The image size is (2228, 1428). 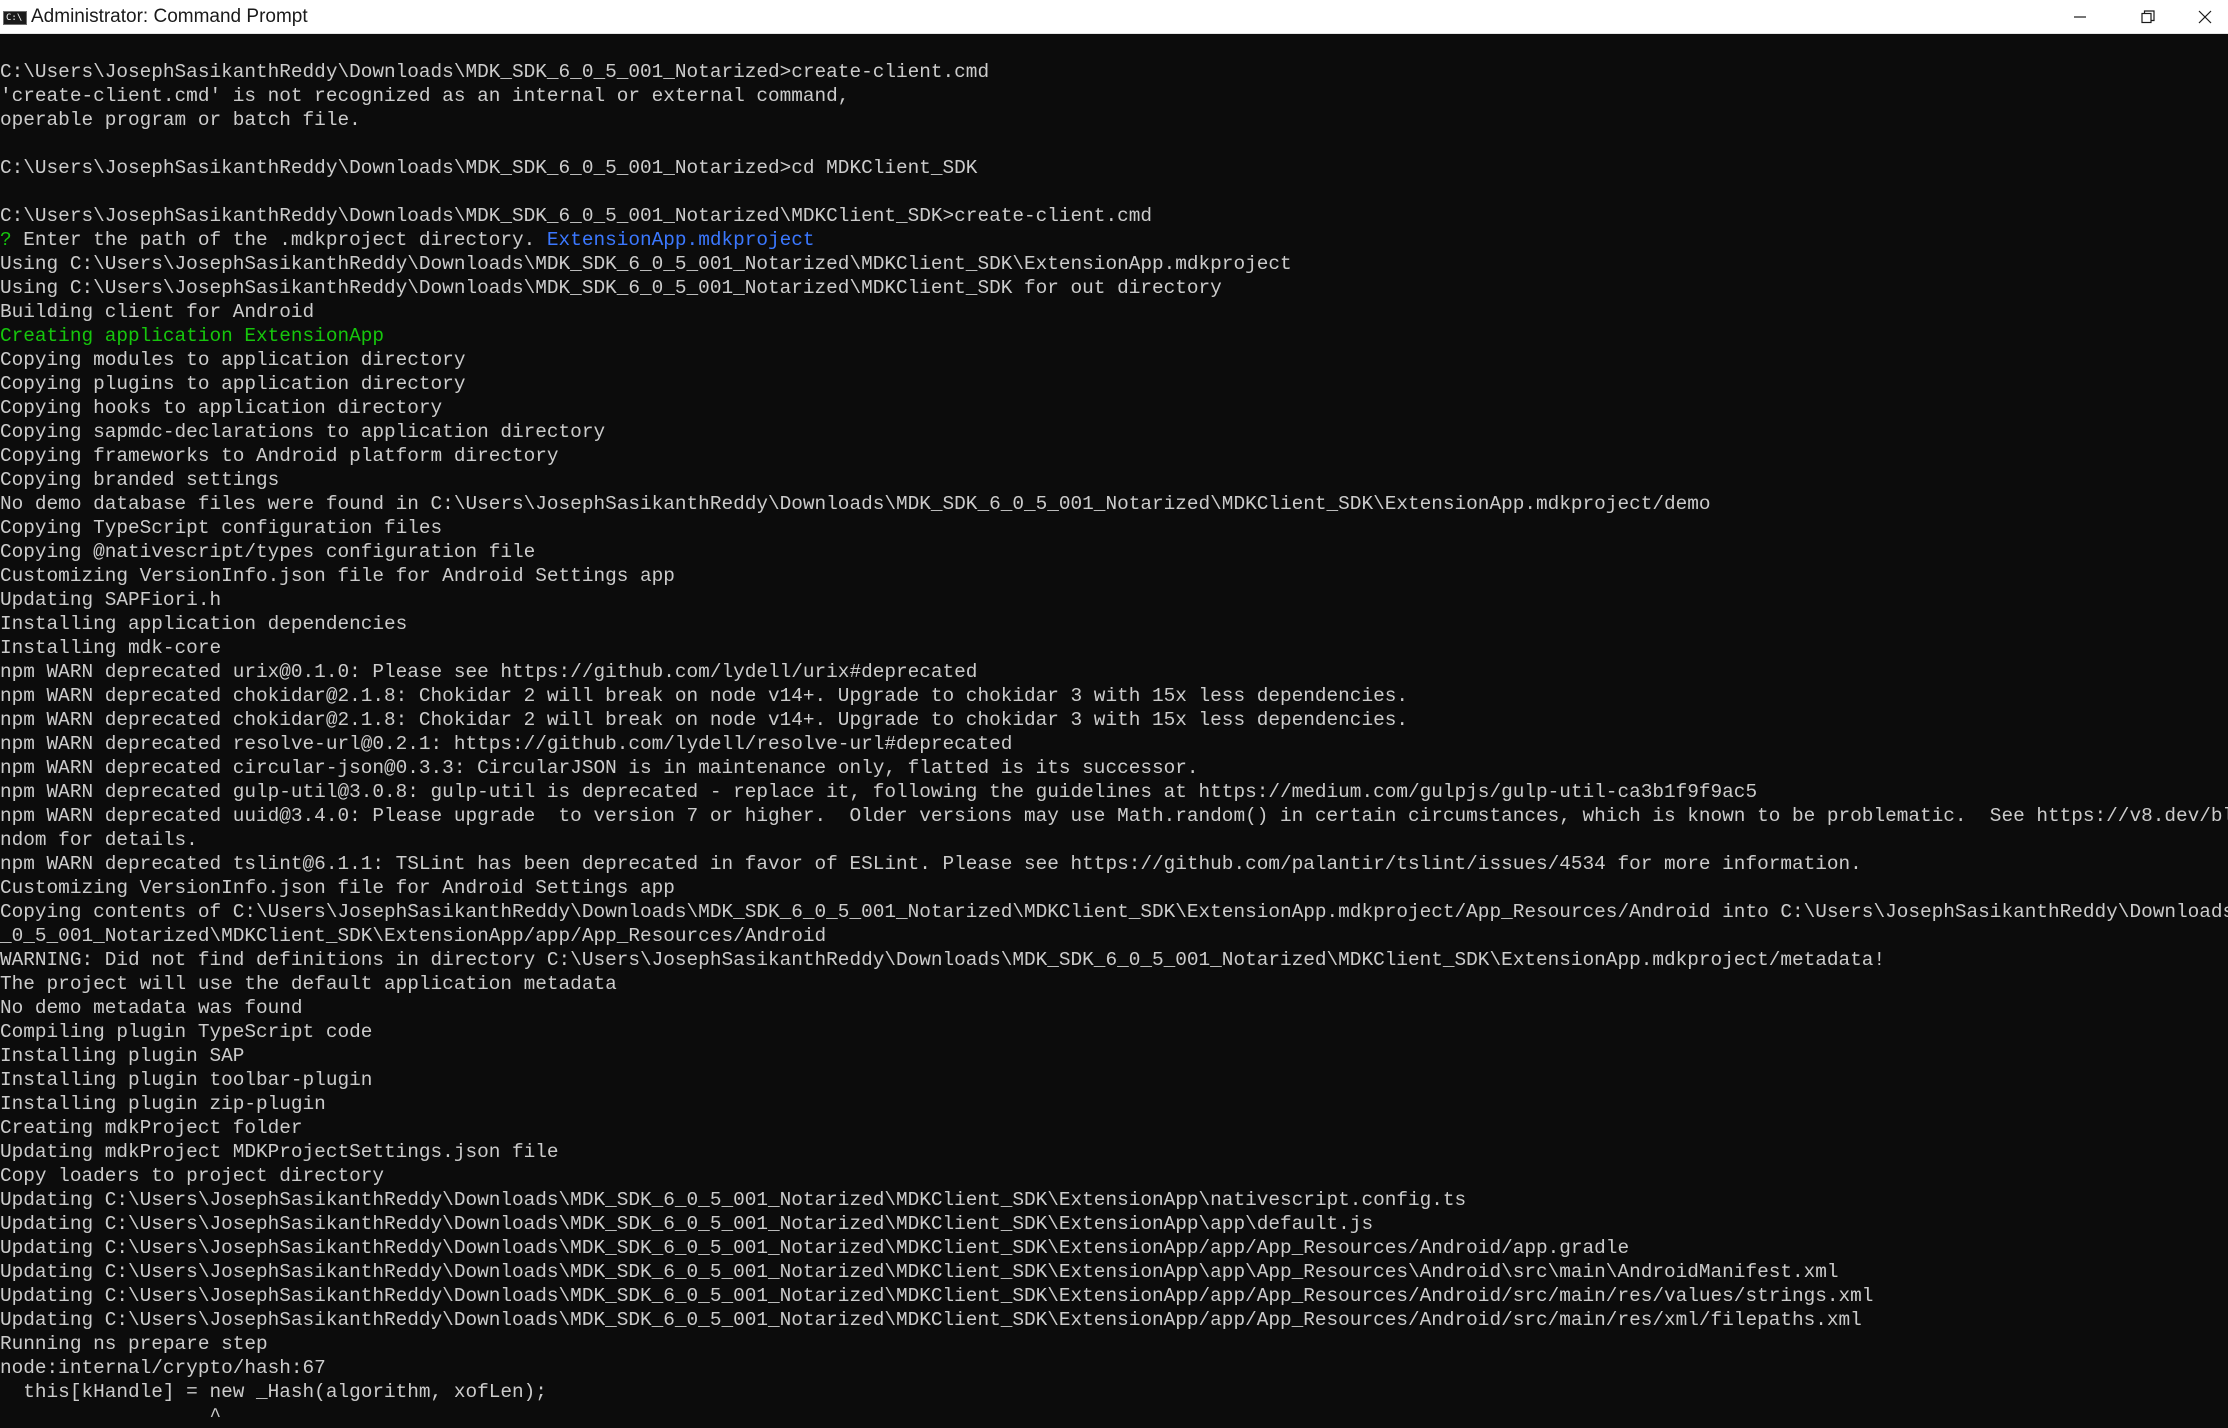 What do you see at coordinates (1114, 1344) in the screenshot?
I see `console-line: Running ns prepare step` at bounding box center [1114, 1344].